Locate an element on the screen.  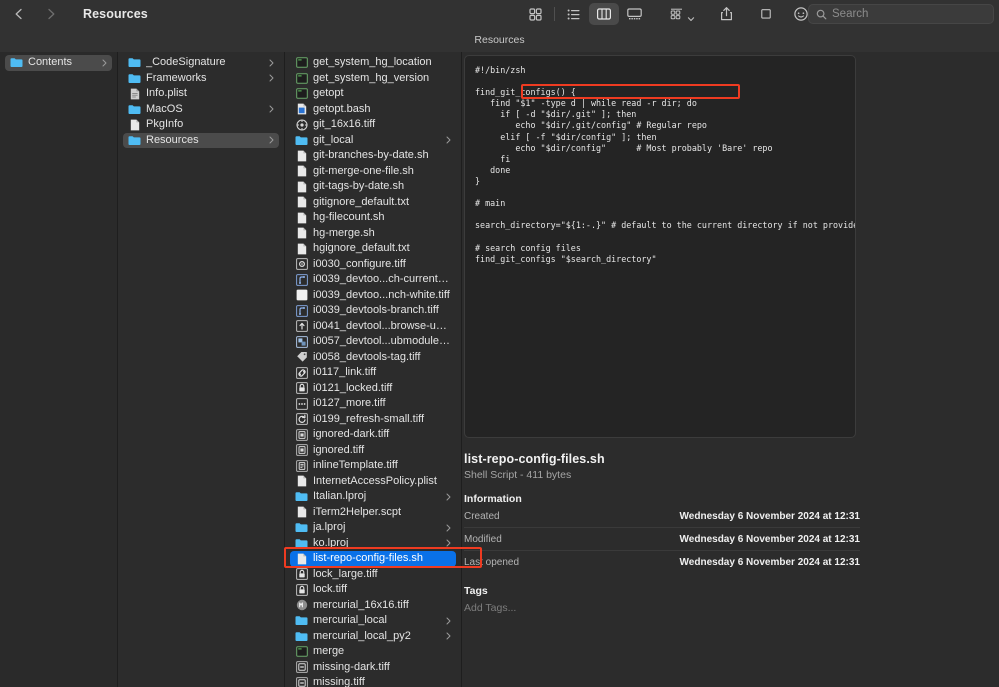
preview-file-subtitle: Shell Script - 411 bytes is located at coordinates (518, 475).